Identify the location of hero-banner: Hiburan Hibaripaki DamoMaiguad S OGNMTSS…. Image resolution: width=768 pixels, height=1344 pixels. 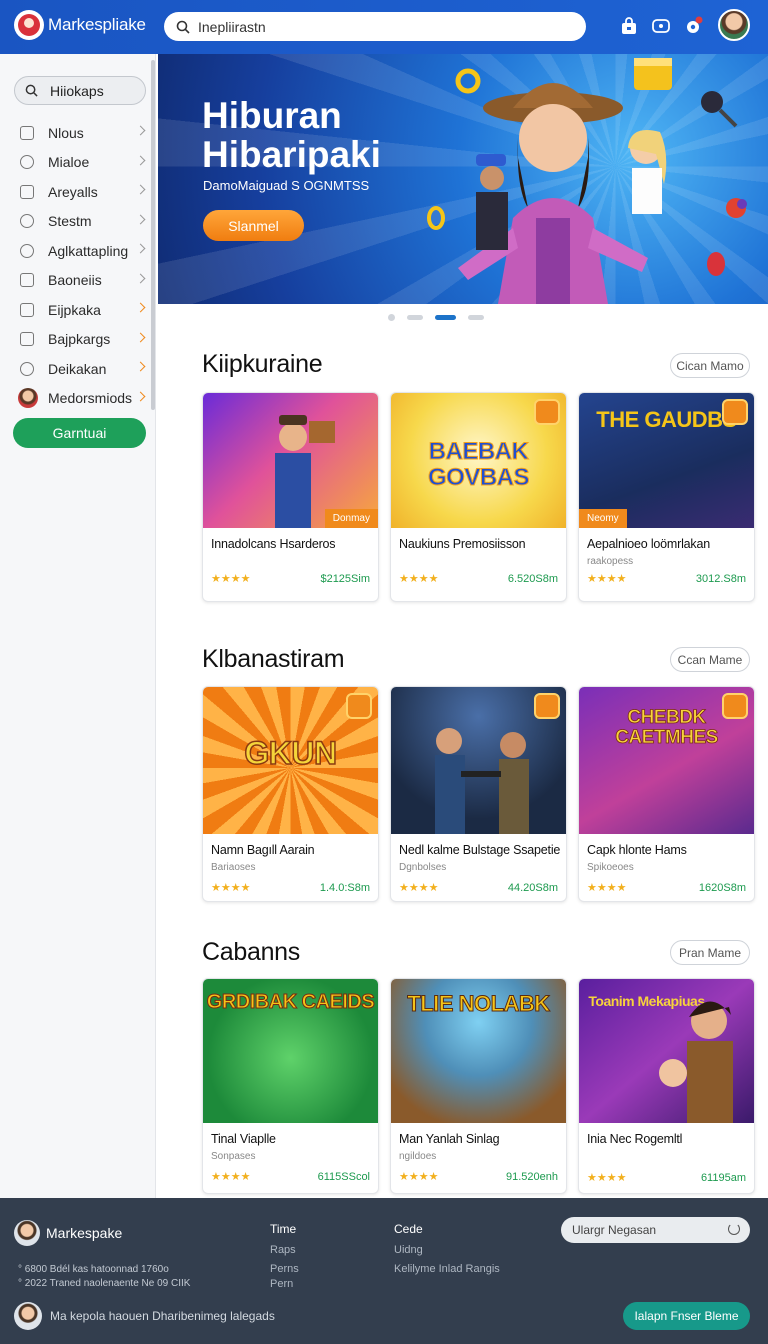
(463, 179).